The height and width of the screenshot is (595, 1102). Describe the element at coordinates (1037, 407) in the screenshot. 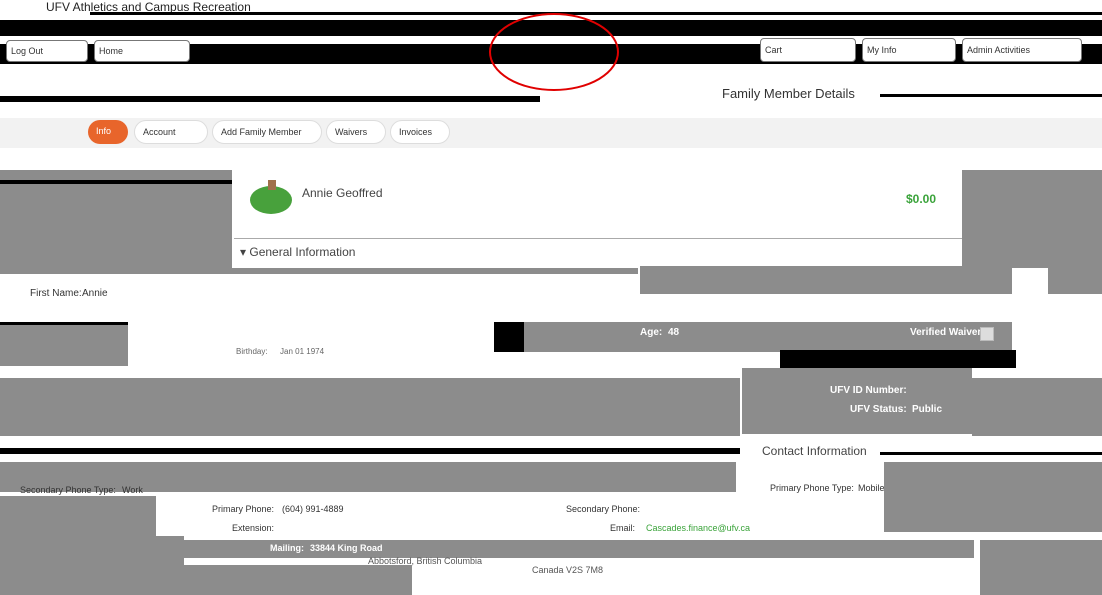

I see `ufv-block-right` at that location.